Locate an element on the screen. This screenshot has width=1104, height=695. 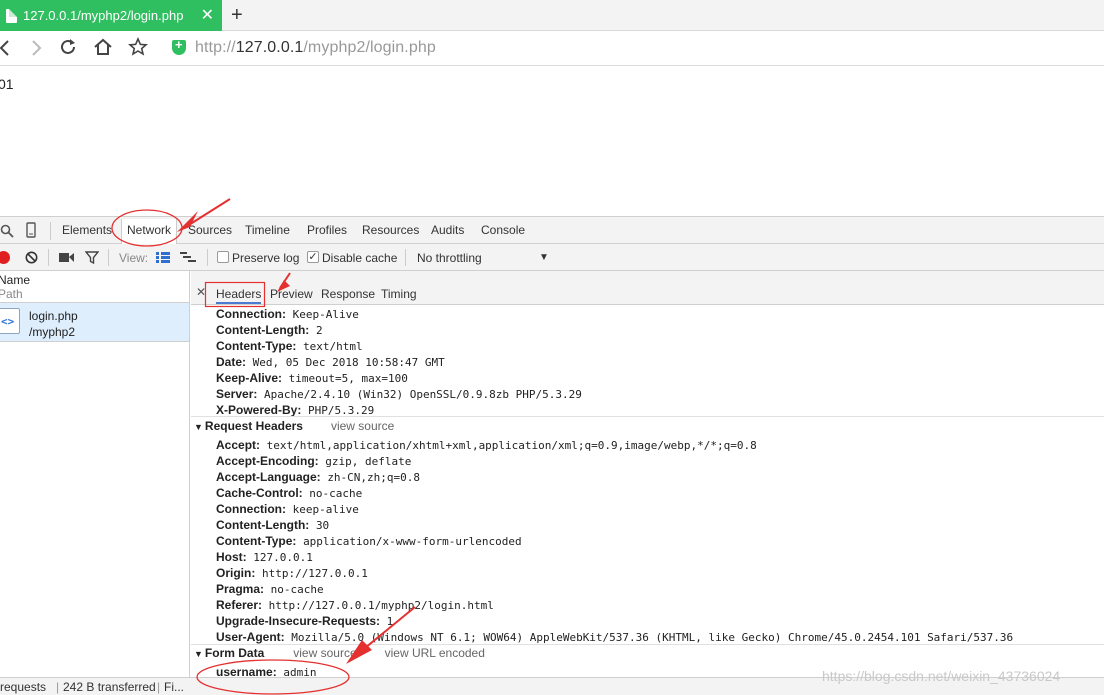
watermark-text: https://blog.csdn.net/weixin_43736024 is located at coordinates (941, 676).